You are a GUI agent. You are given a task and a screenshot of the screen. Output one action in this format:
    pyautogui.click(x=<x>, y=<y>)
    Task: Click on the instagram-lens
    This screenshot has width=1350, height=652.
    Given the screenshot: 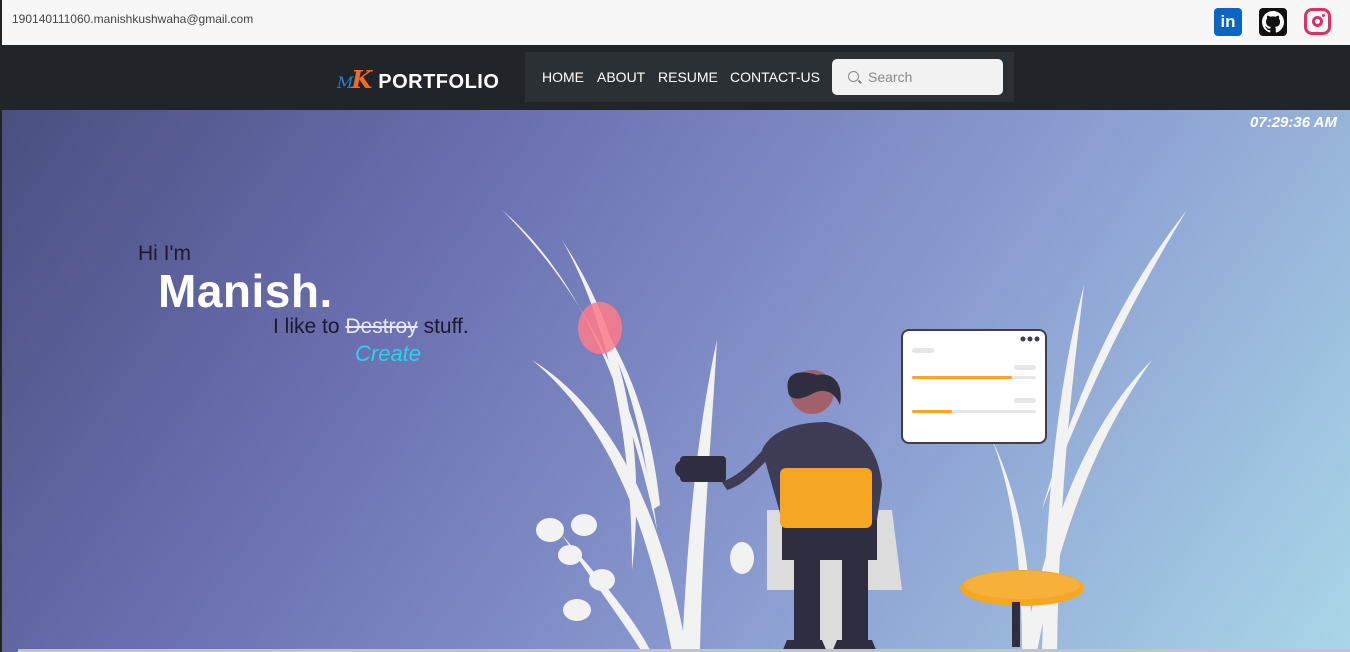 What is the action you would take?
    pyautogui.click(x=1317, y=21)
    